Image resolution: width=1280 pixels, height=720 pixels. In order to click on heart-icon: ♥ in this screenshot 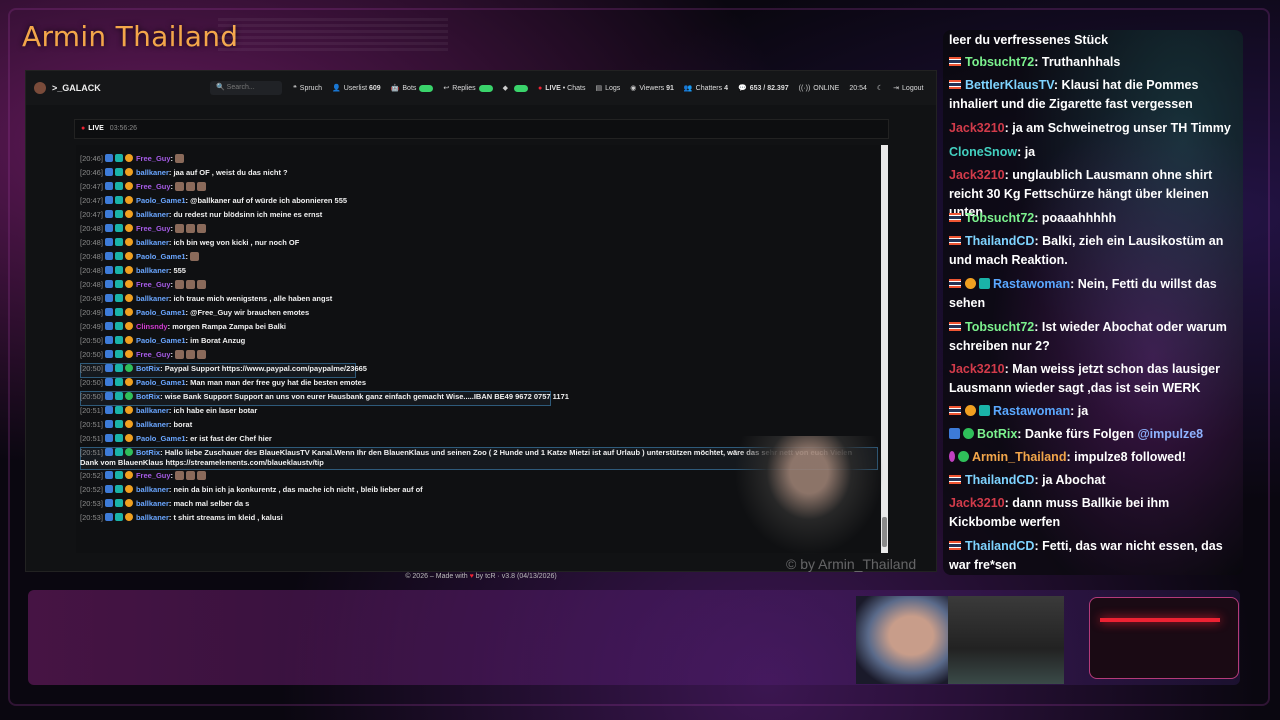, I will do `click(471, 576)`.